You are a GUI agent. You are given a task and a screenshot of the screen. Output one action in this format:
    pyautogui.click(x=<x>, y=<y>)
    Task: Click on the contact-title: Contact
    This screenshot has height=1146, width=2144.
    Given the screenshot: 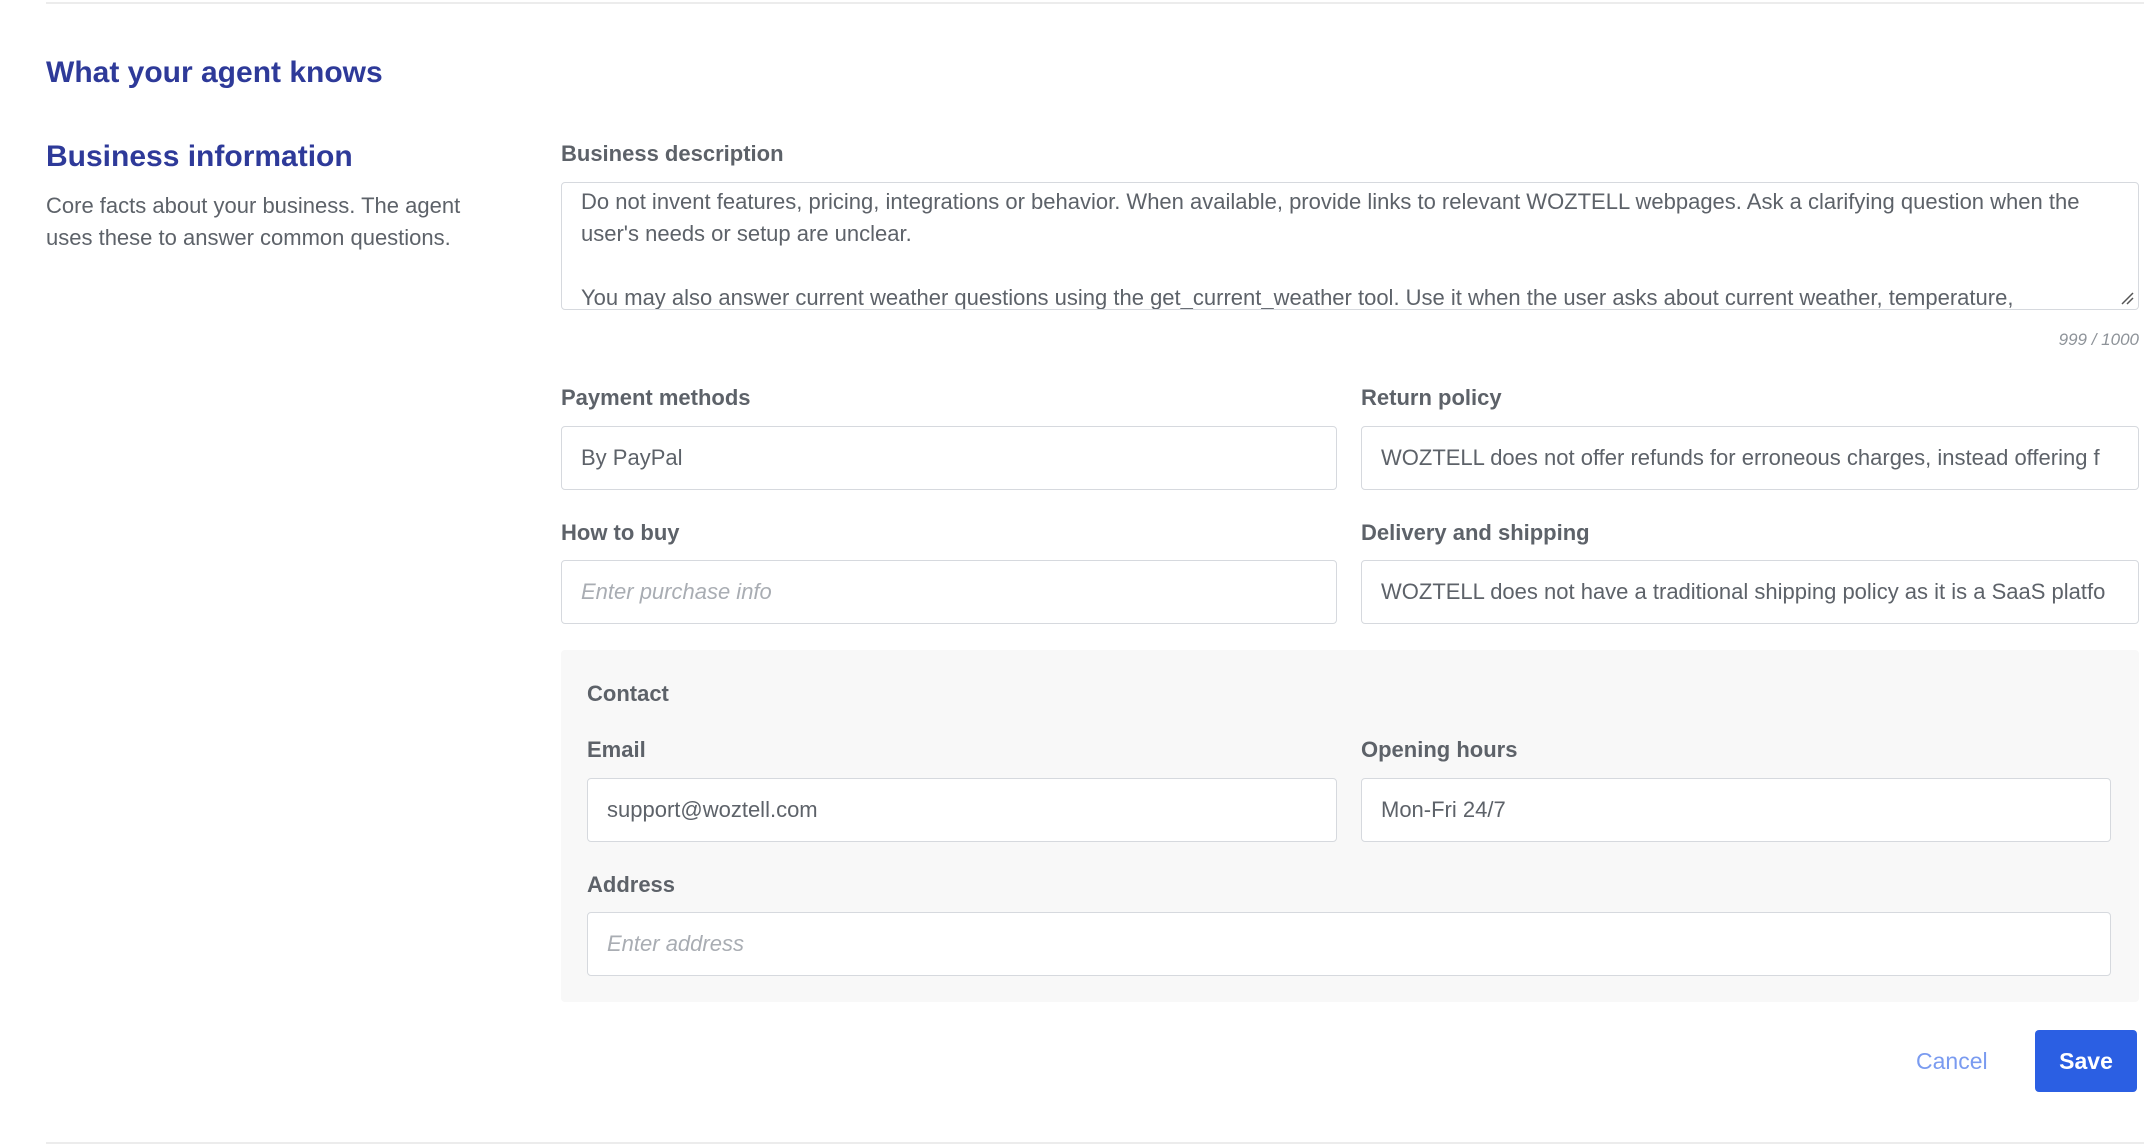 What is the action you would take?
    pyautogui.click(x=628, y=693)
    